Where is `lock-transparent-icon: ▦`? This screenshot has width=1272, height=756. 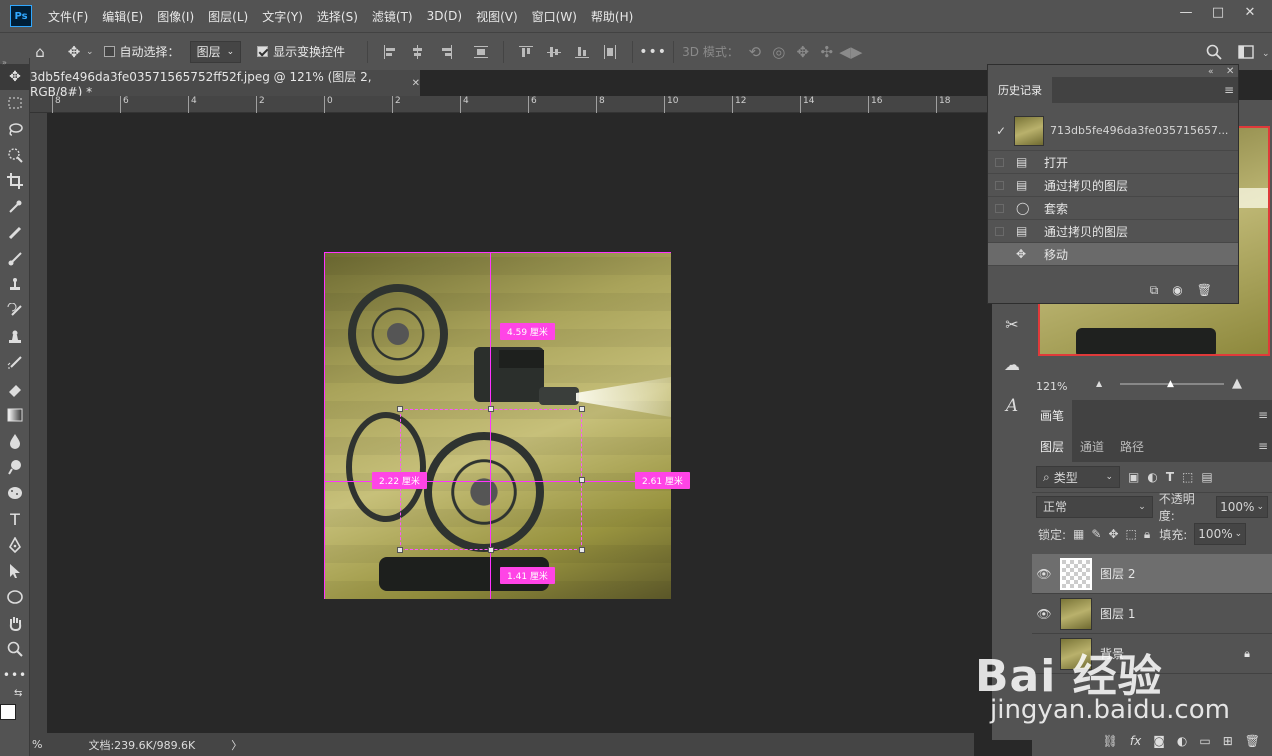 lock-transparent-icon: ▦ is located at coordinates (1078, 534).